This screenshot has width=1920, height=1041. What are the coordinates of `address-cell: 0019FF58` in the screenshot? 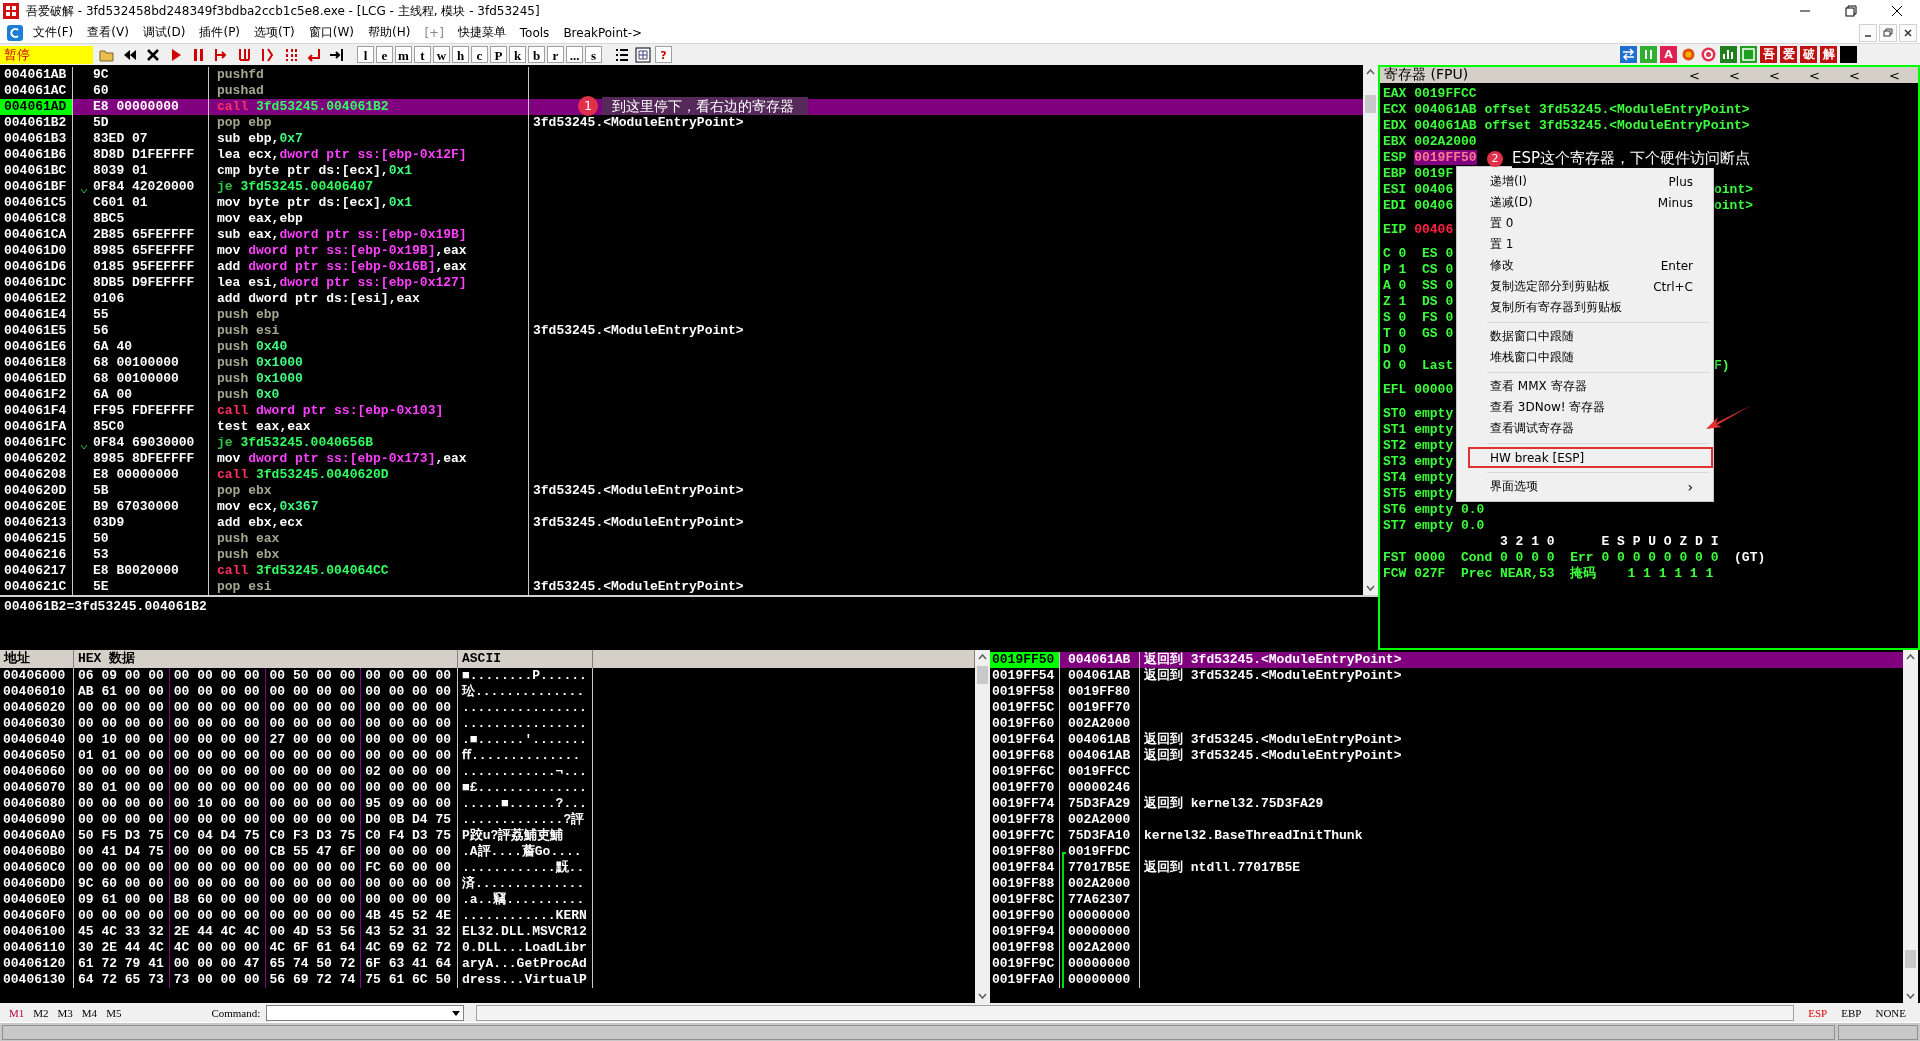 It's located at (1025, 692).